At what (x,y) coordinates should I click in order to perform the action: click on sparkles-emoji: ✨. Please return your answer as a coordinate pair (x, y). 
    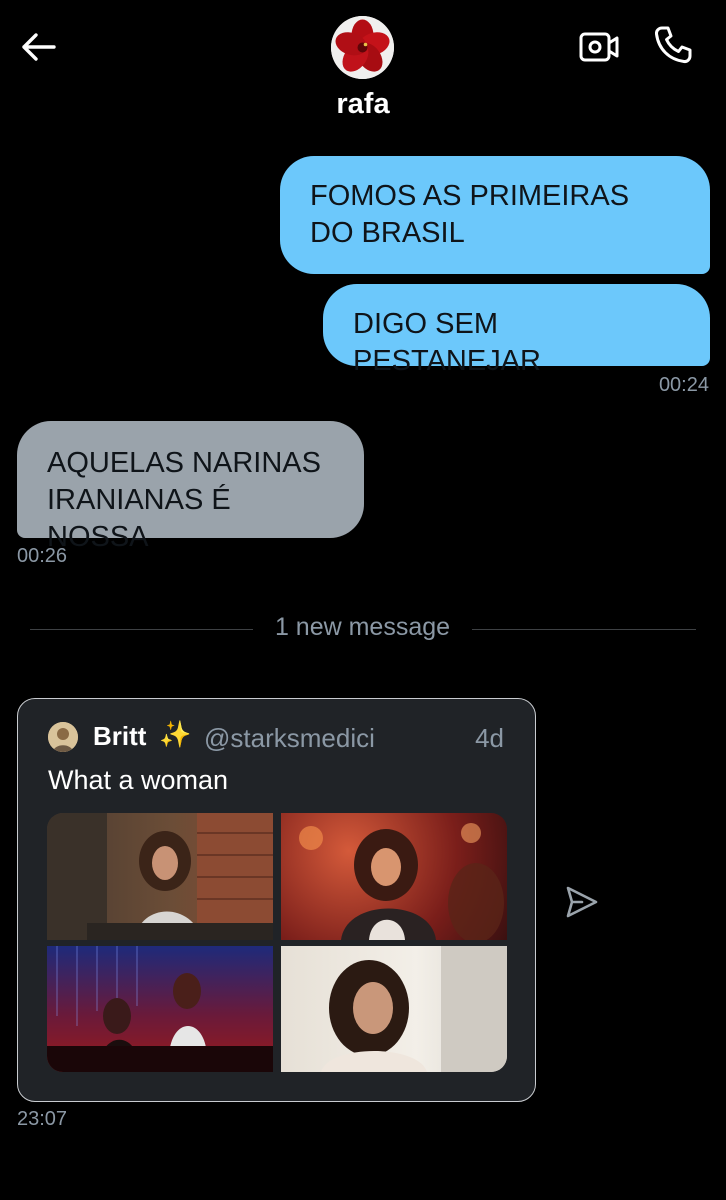
    Looking at the image, I should click on (175, 734).